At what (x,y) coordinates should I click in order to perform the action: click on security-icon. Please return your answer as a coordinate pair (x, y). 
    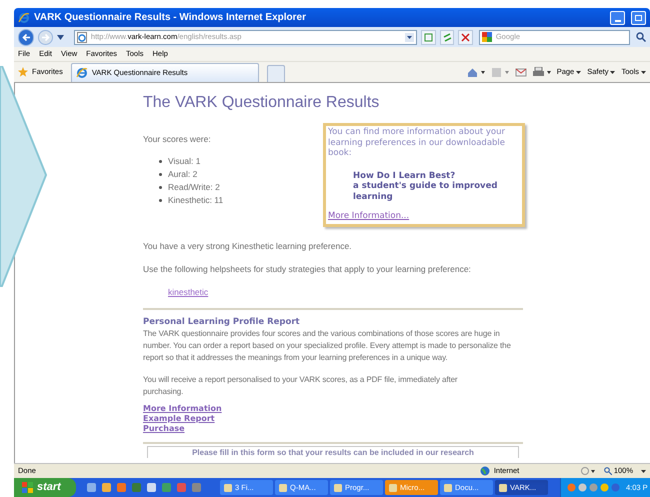
    Looking at the image, I should click on (588, 471).